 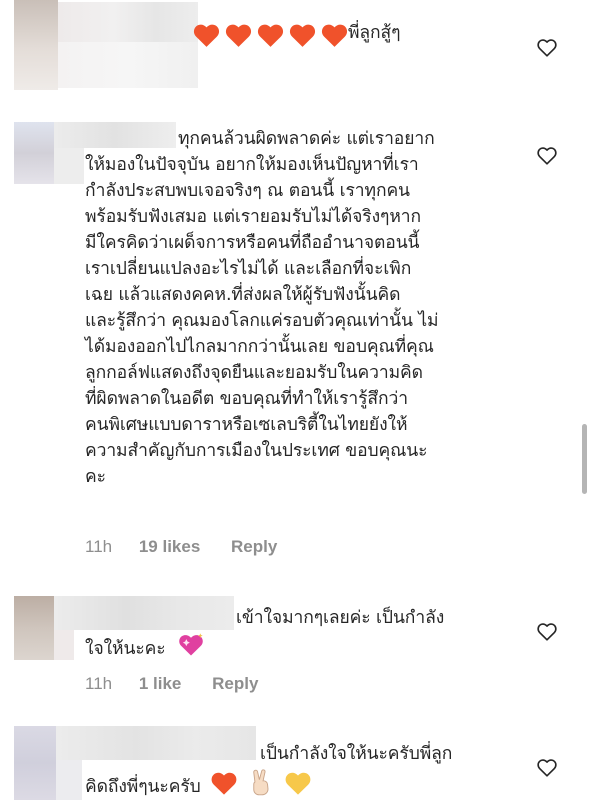 I want to click on comment-likes: 19 likes, so click(x=169, y=546).